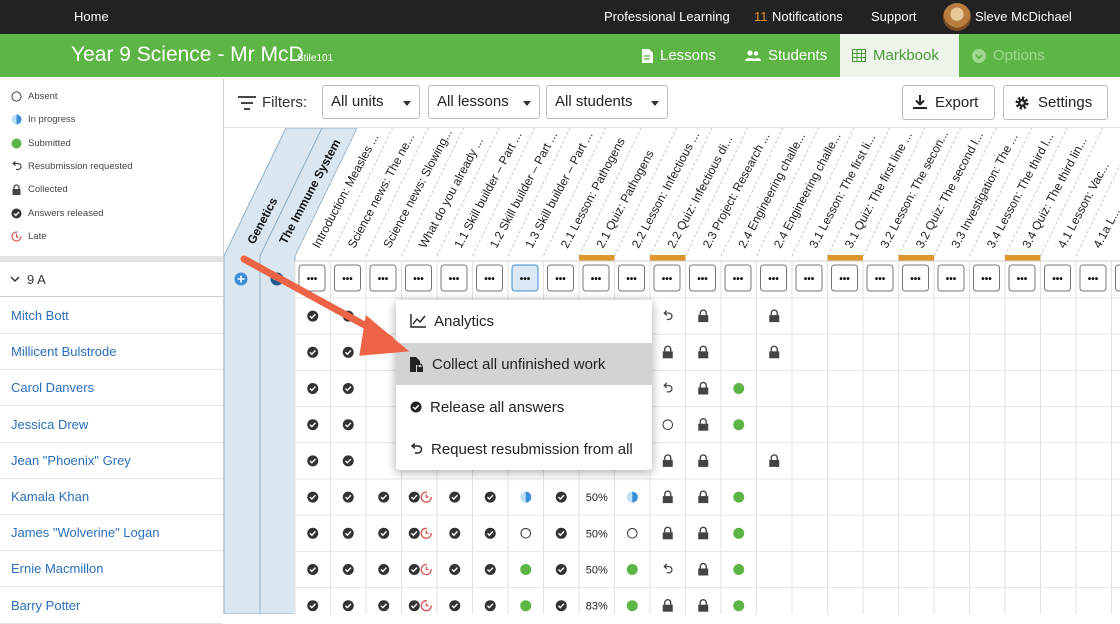 The image size is (1120, 624). Describe the element at coordinates (49, 424) in the screenshot. I see `student-name: Jessica Drew` at that location.